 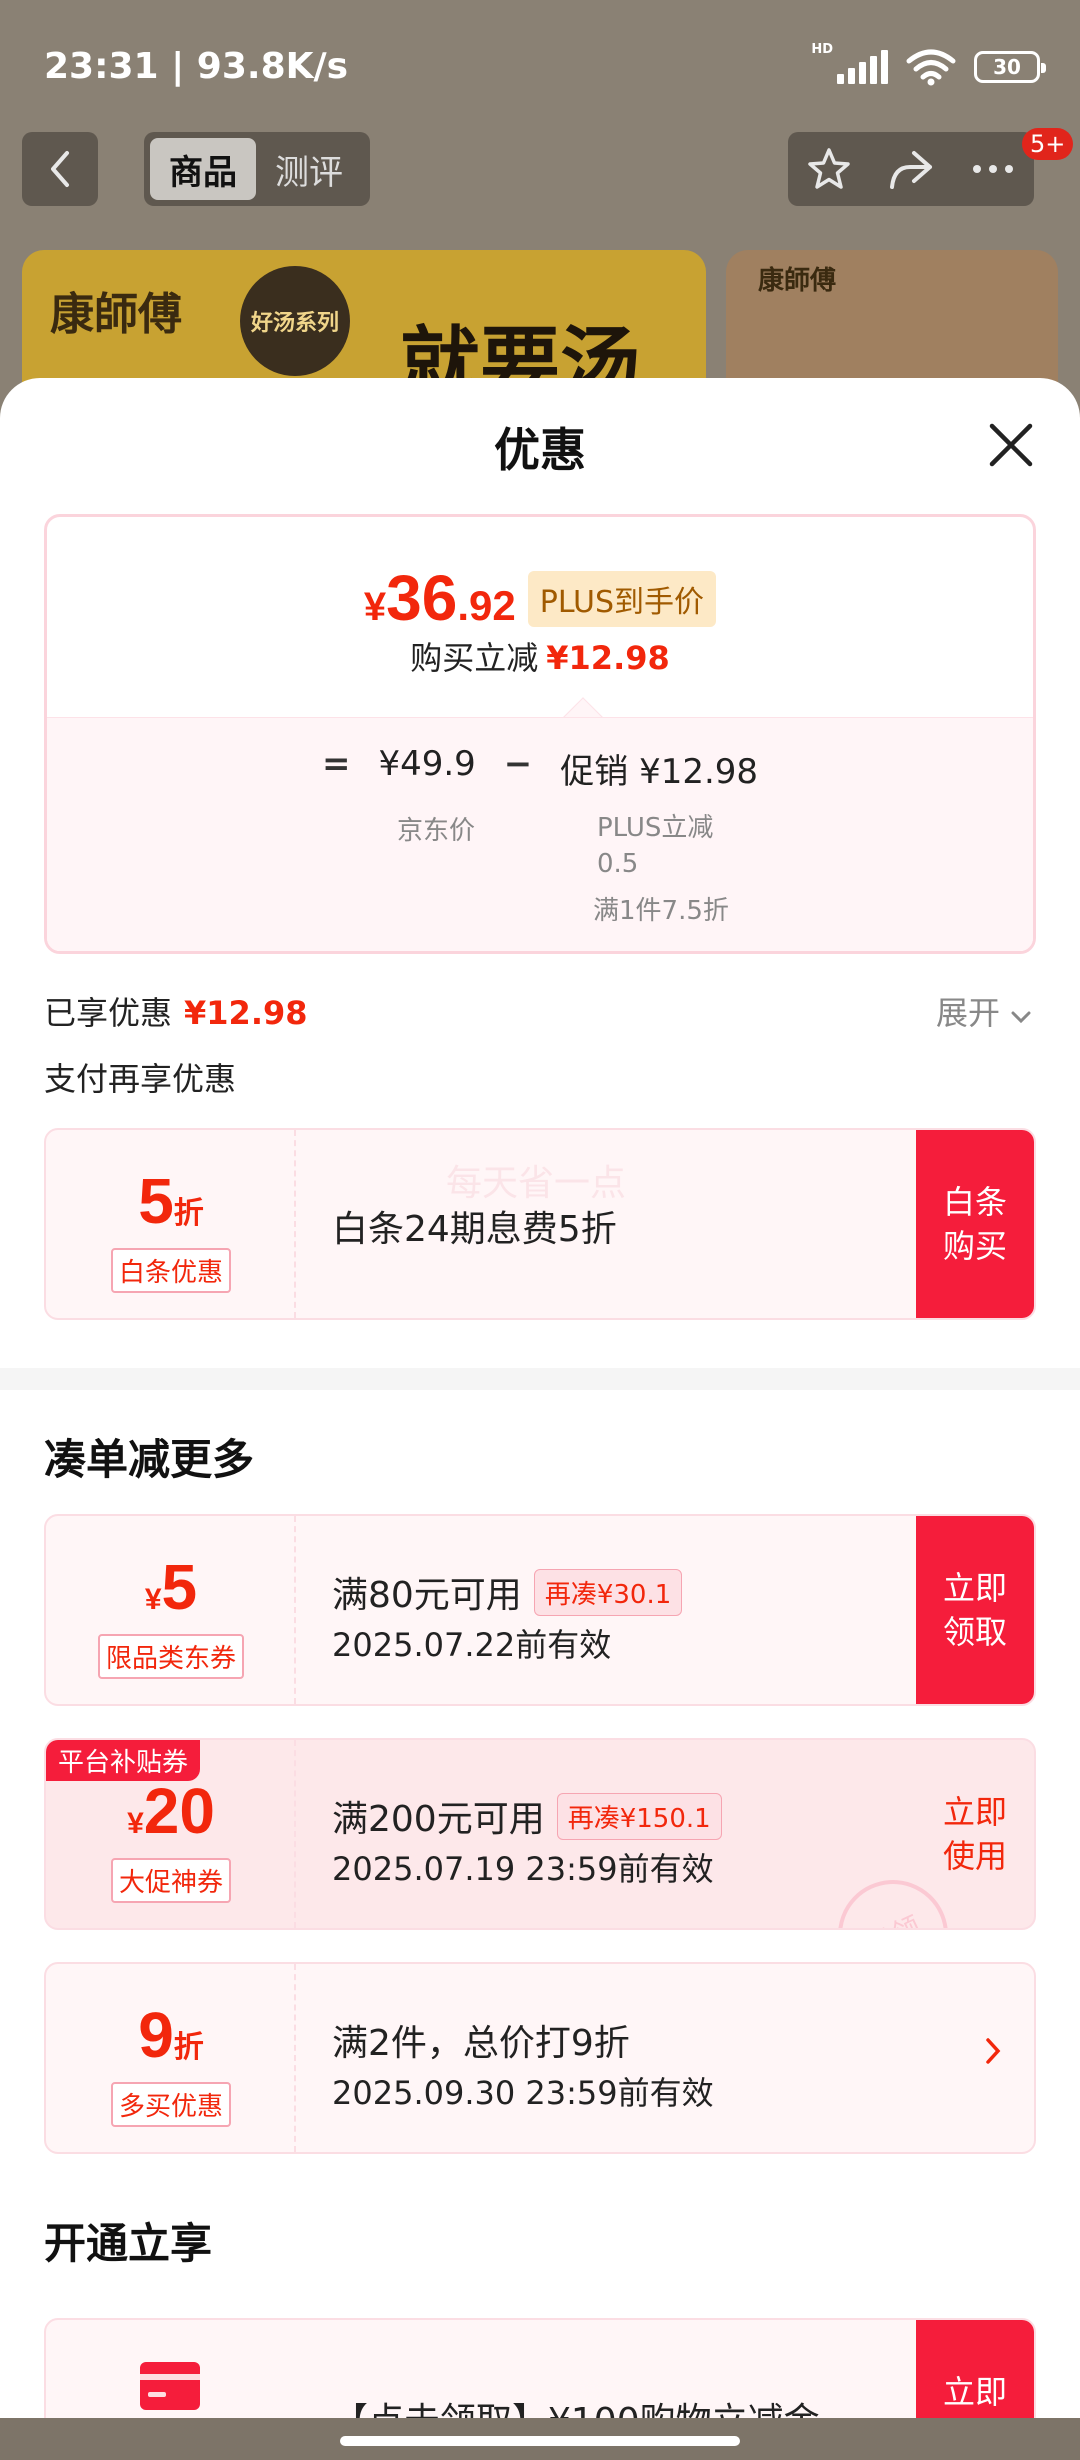 I want to click on tab-review: 测评, so click(x=309, y=169).